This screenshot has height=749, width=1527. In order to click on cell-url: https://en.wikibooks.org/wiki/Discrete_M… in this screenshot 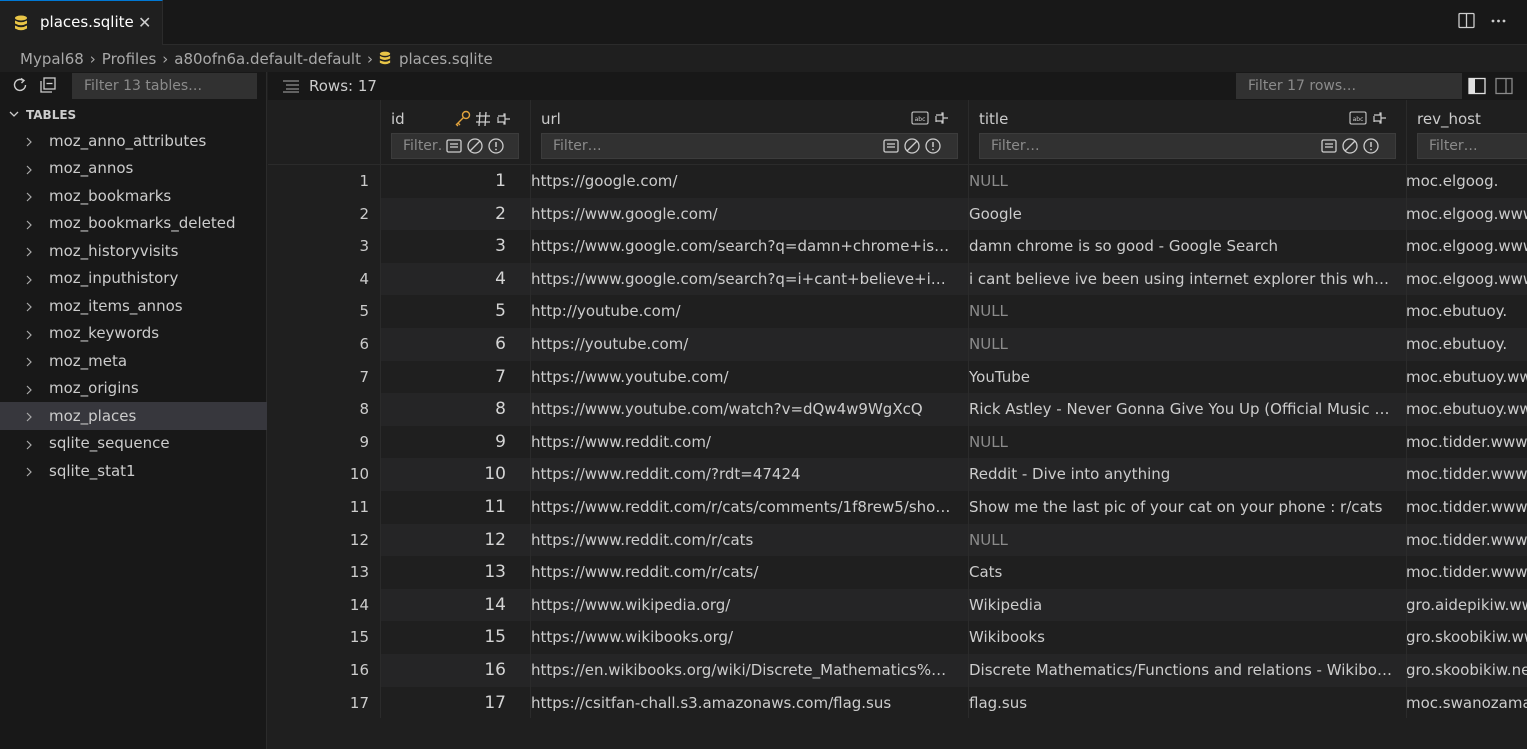, I will do `click(742, 670)`.